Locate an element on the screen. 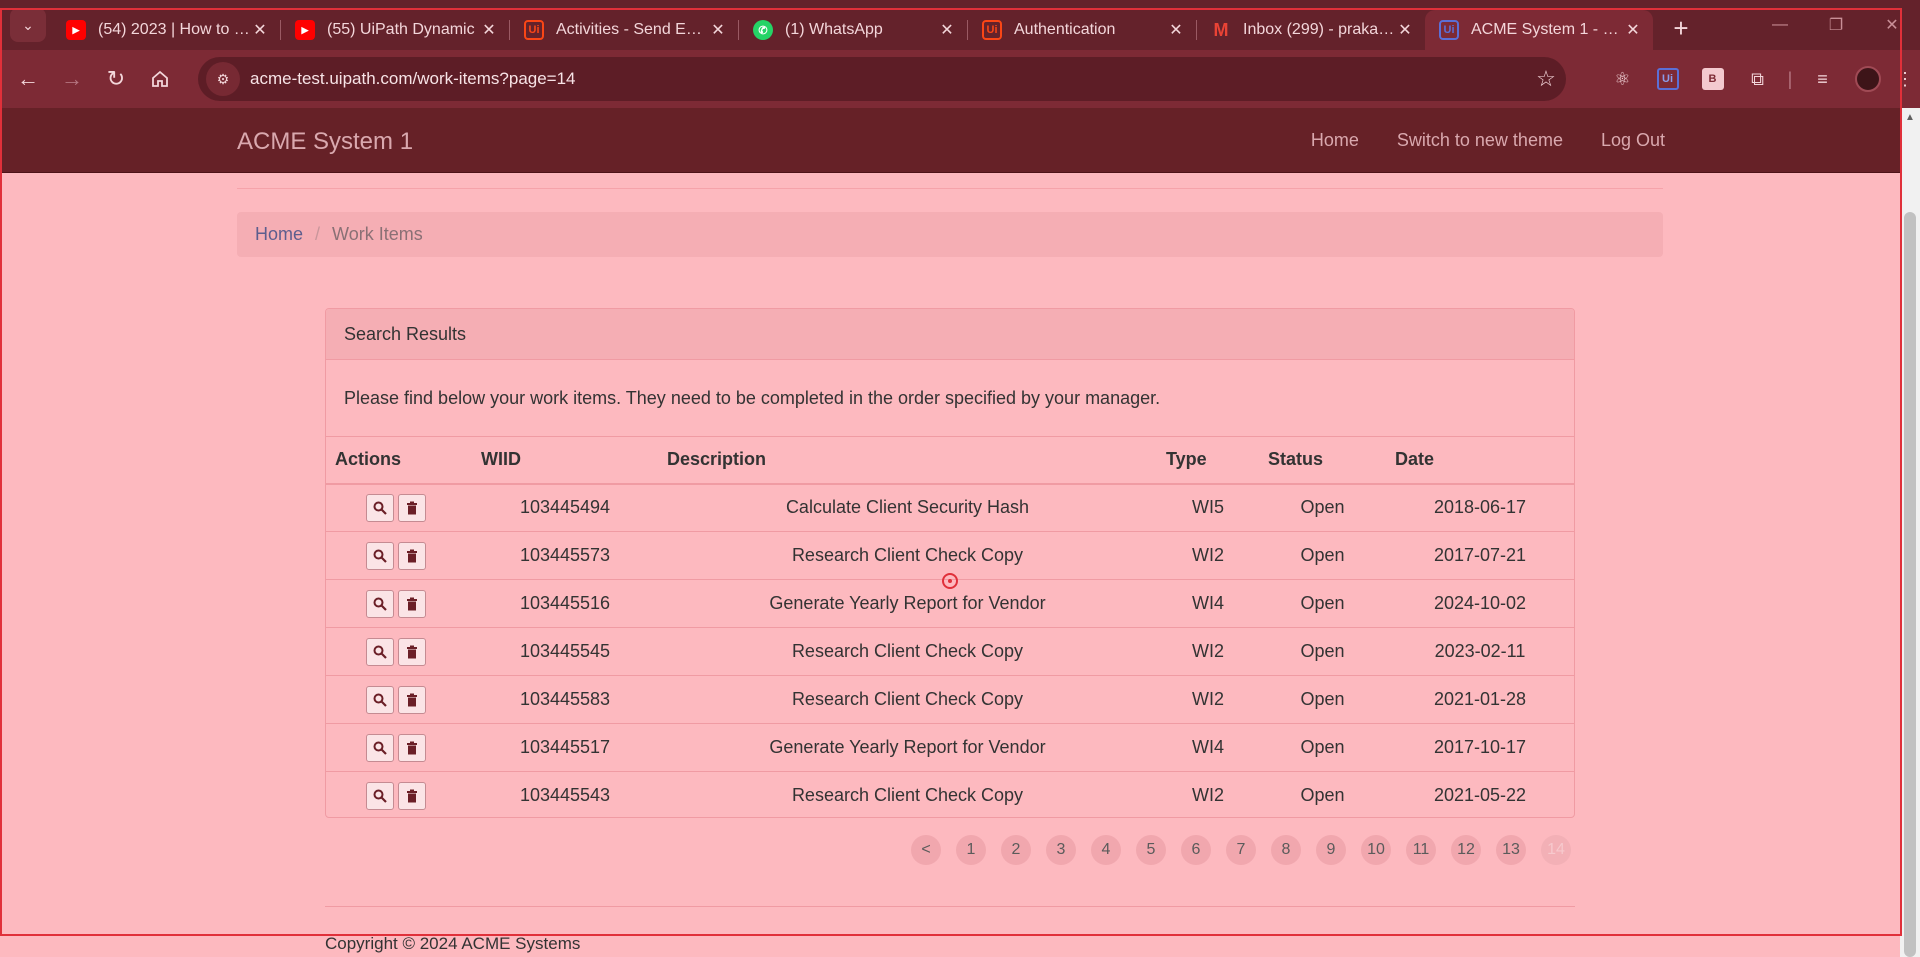 The height and width of the screenshot is (957, 1920). close-window-icon: ✕ is located at coordinates (1892, 25).